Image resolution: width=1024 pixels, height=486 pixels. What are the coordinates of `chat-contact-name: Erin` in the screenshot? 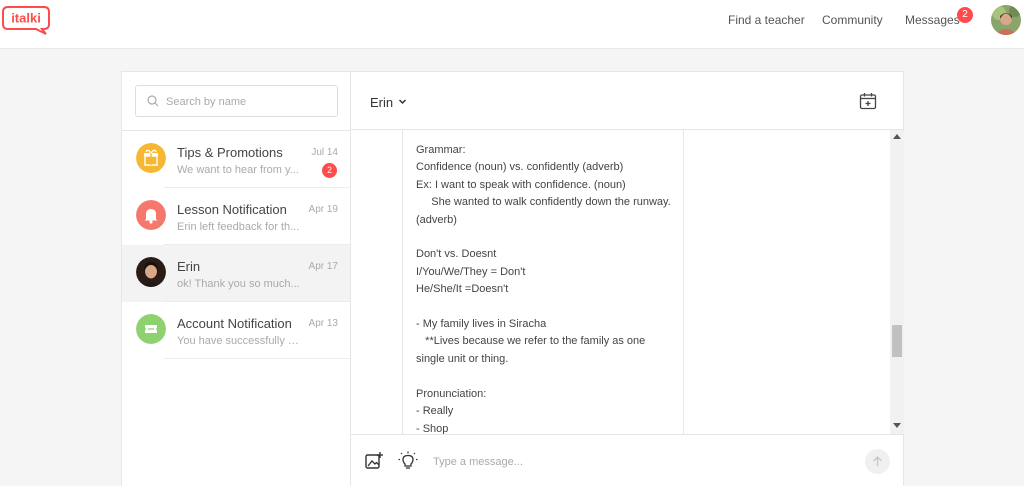 It's located at (381, 102).